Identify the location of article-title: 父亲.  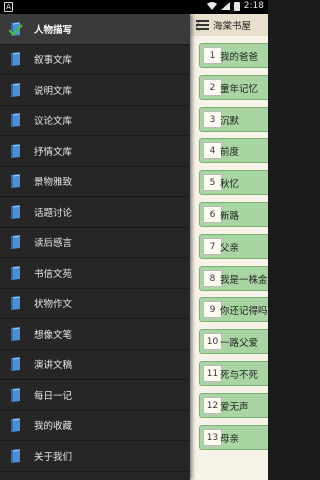
(230, 248).